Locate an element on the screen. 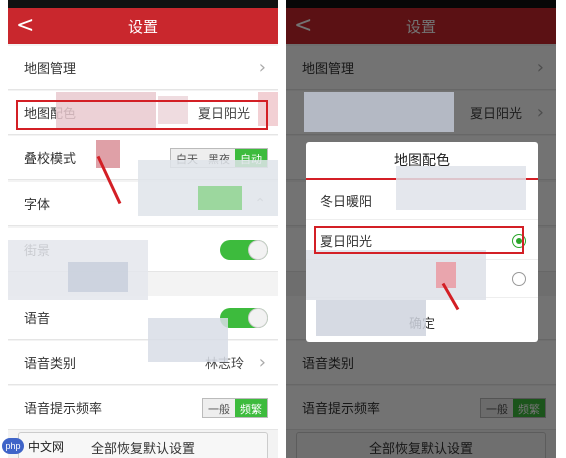 The height and width of the screenshot is (458, 566). voice-freq-segmented: 一般 频繁 is located at coordinates (235, 407).